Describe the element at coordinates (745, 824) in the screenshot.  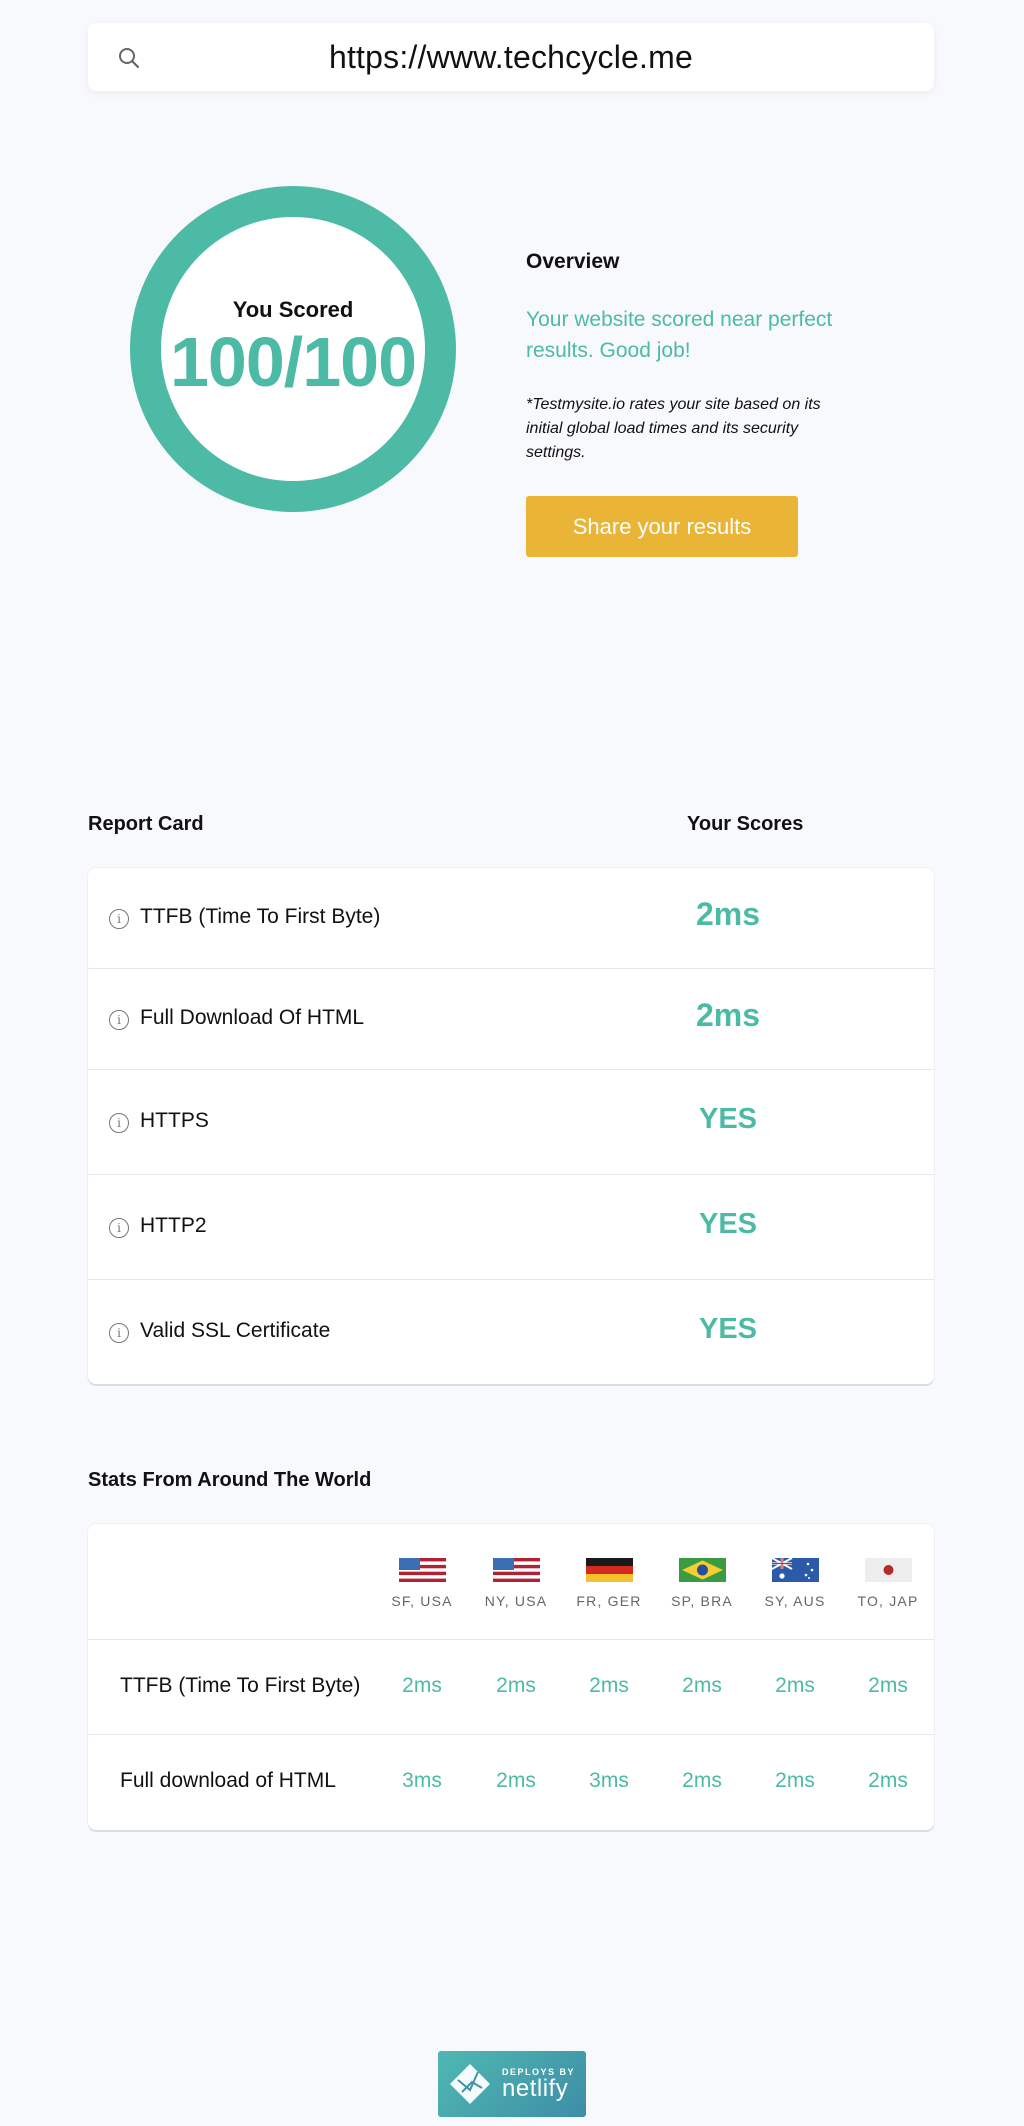
I see `your-scores-title: Your Scores` at that location.